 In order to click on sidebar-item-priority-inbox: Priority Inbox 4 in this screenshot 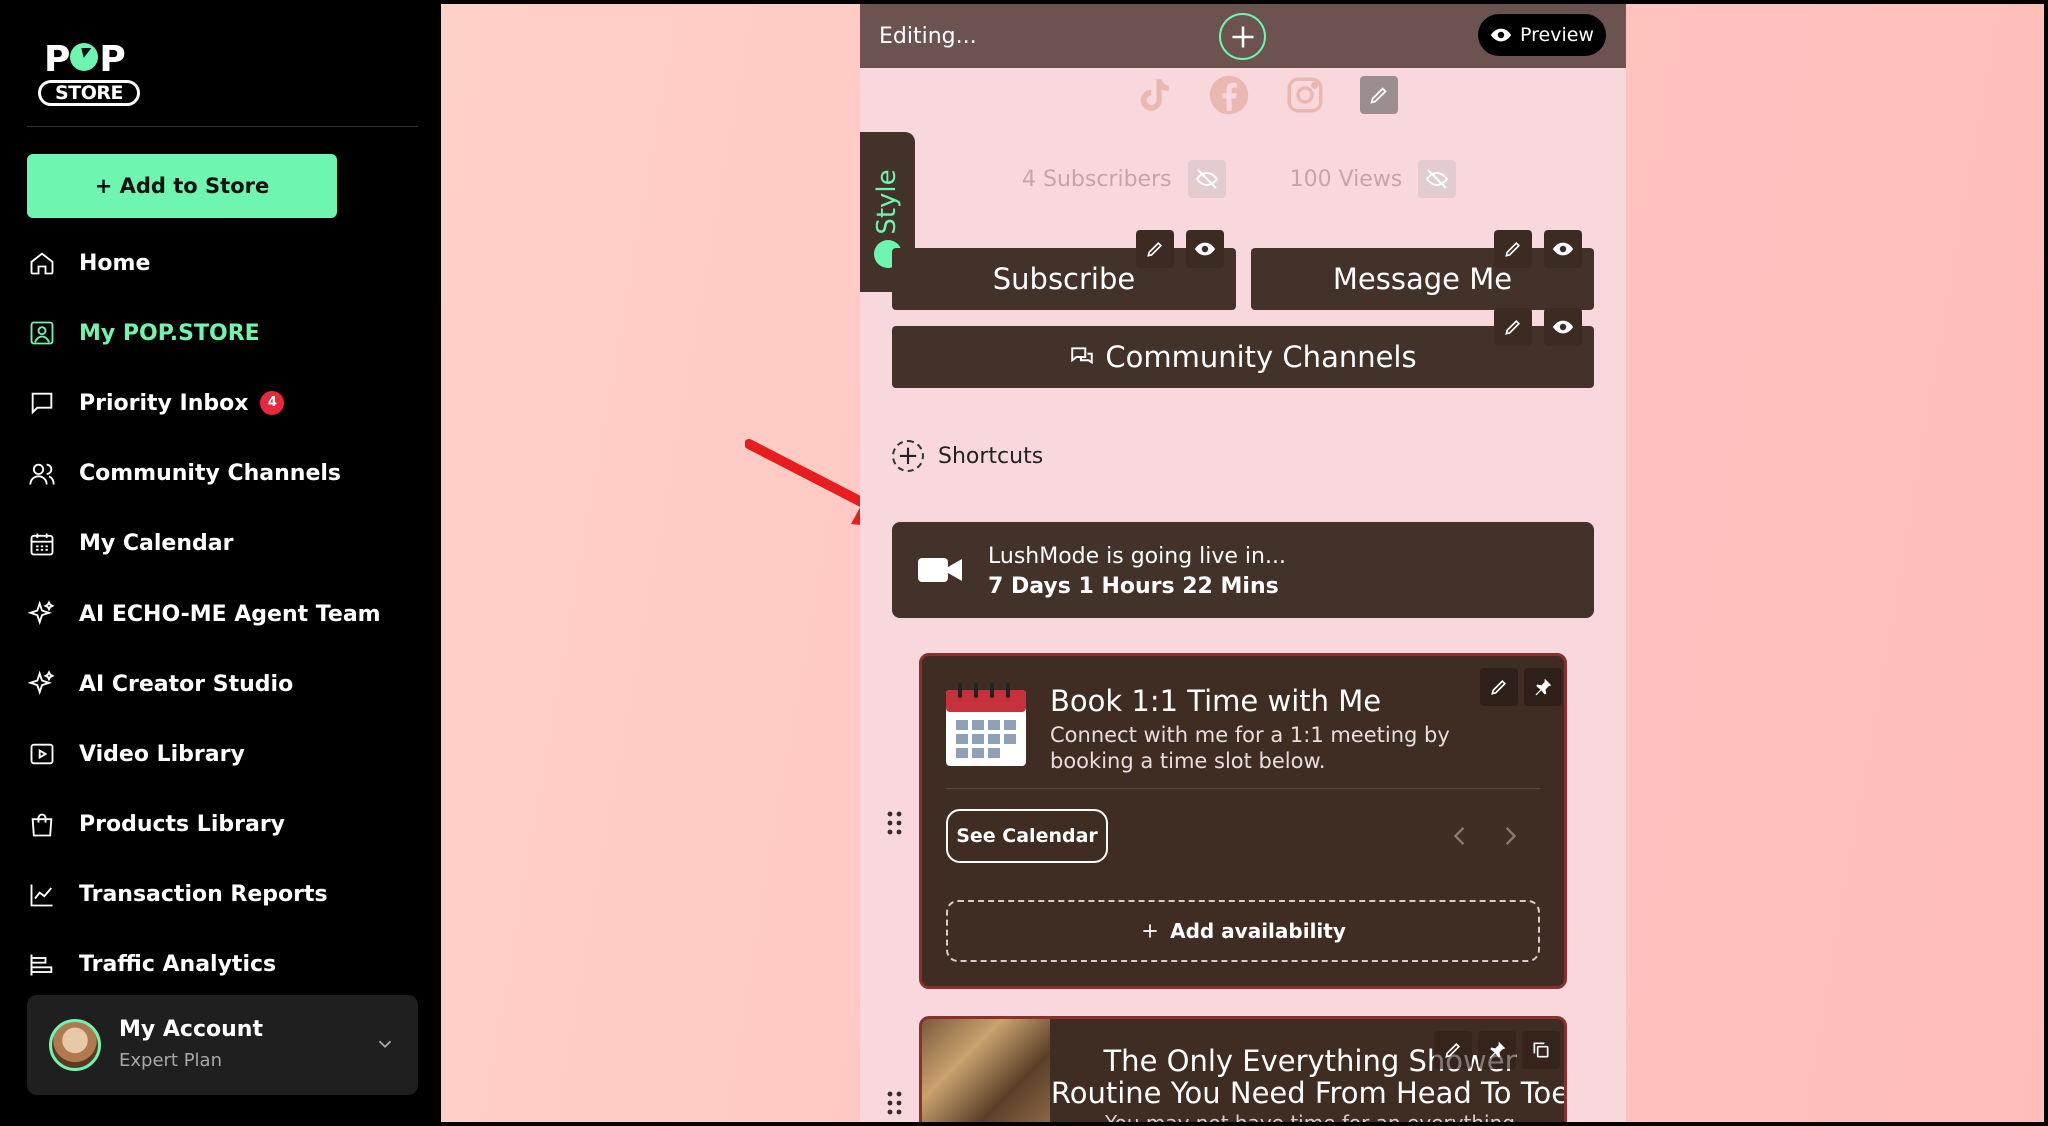, I will do `click(227, 403)`.